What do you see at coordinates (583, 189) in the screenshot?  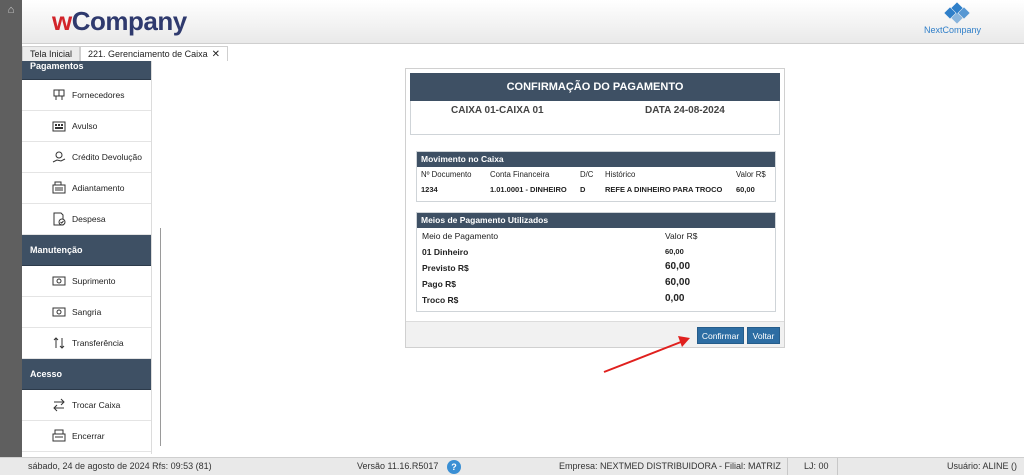 I see `cell-dc: D` at bounding box center [583, 189].